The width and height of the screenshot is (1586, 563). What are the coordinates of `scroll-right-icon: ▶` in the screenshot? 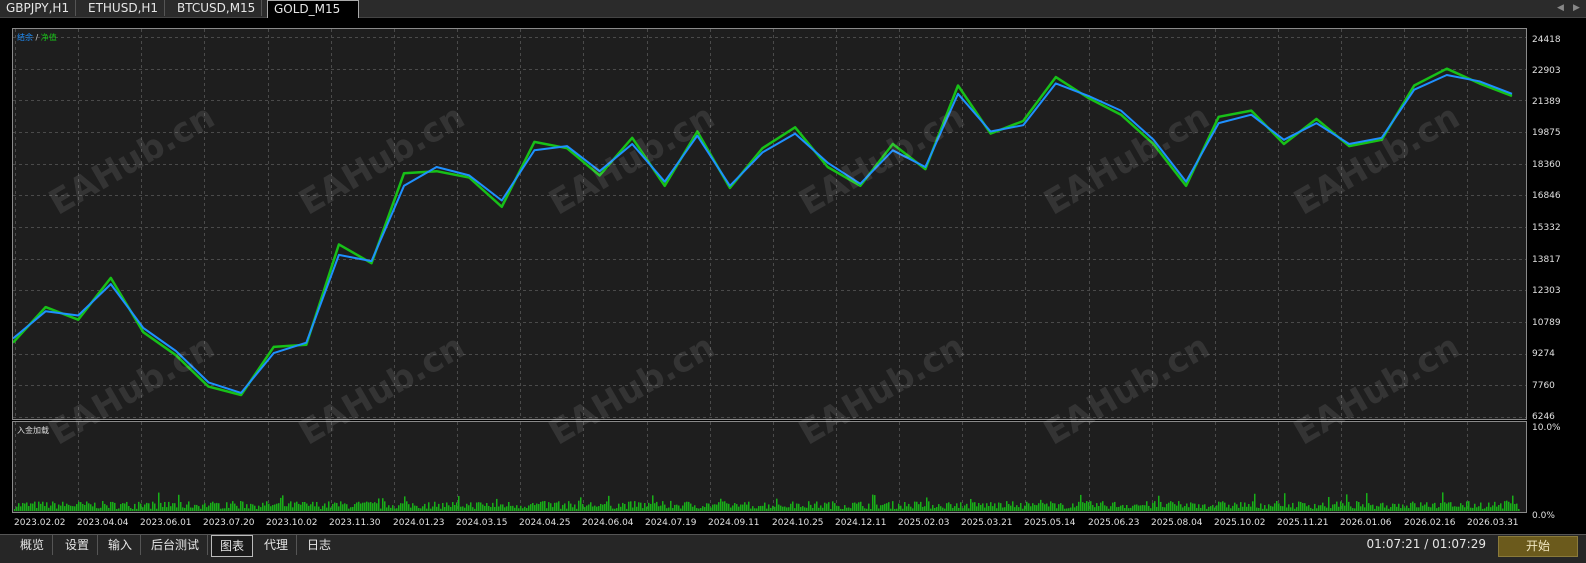 It's located at (1576, 8).